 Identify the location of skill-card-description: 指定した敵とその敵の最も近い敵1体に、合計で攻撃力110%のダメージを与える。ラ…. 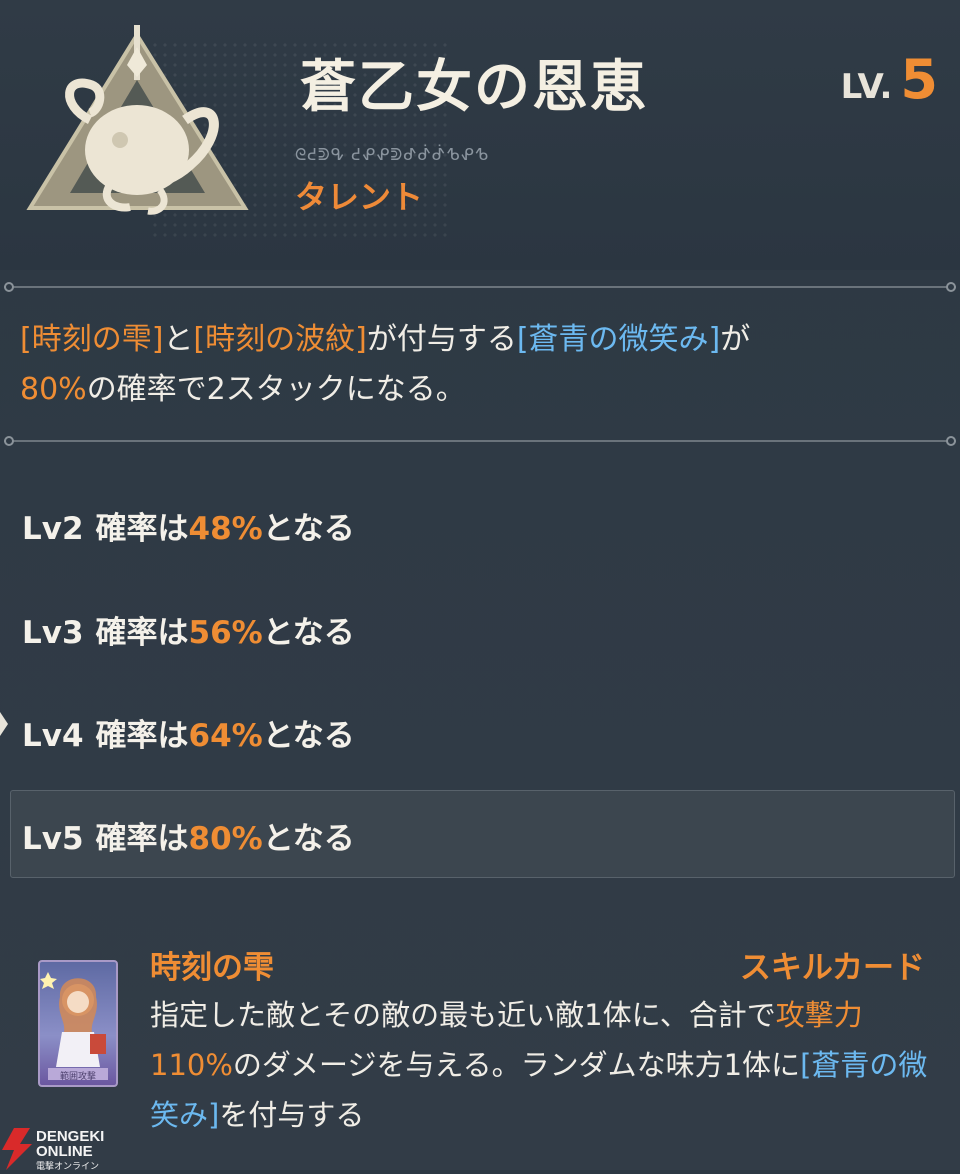
(545, 1065).